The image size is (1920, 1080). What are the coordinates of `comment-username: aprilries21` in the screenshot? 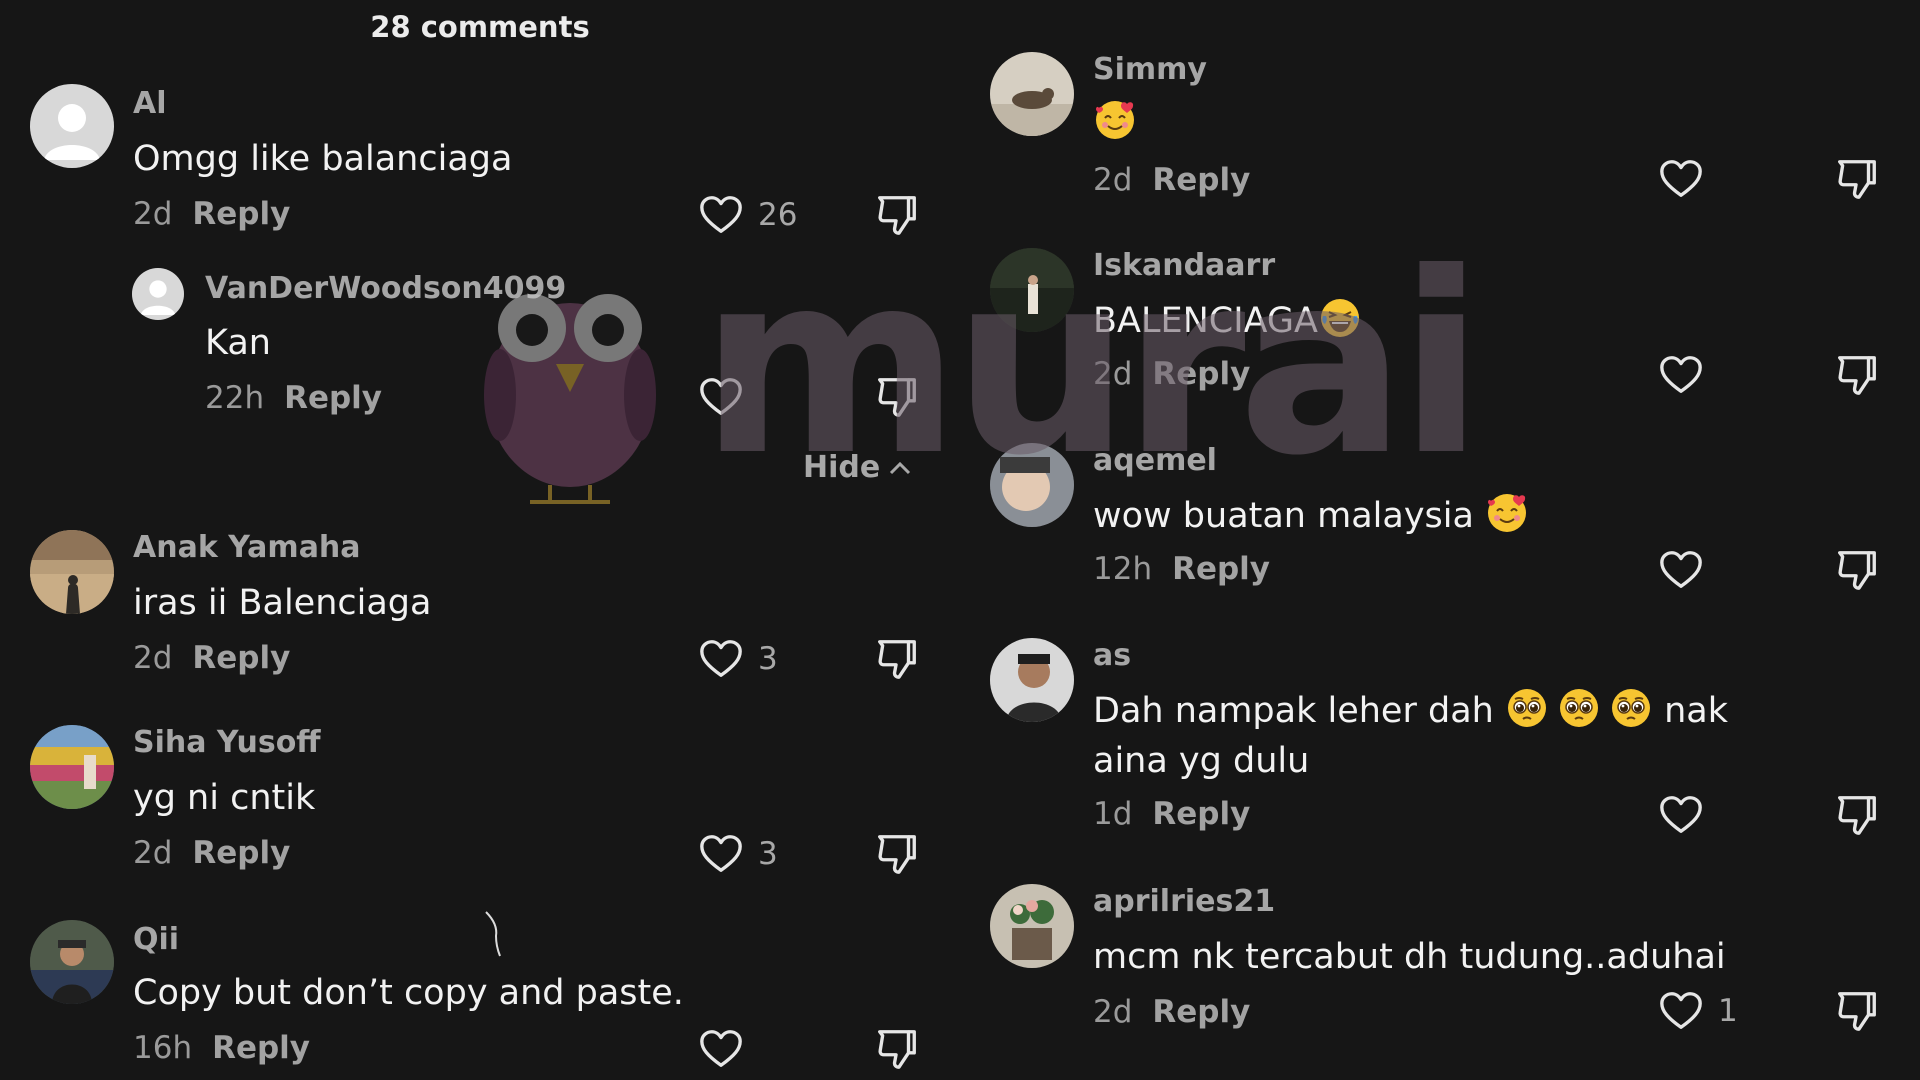 It's located at (1184, 901).